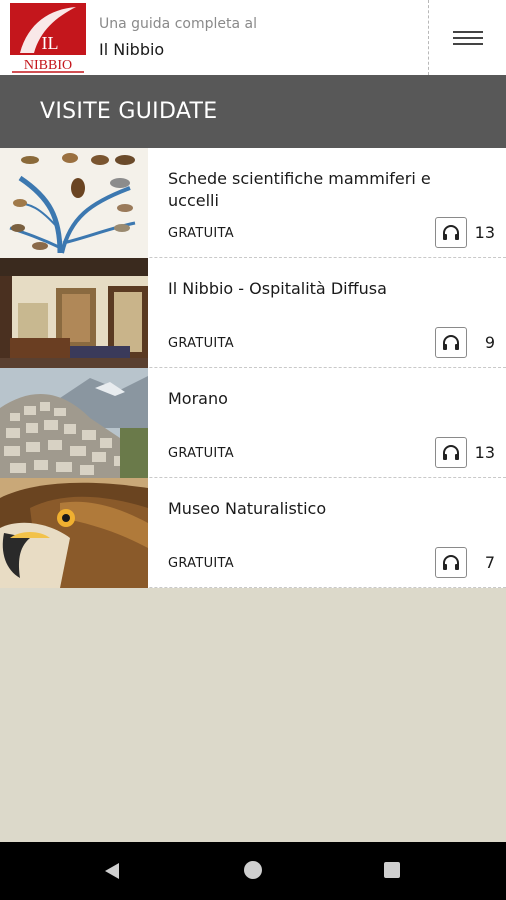 Image resolution: width=506 pixels, height=900 pixels. Describe the element at coordinates (299, 189) in the screenshot. I see `tour-title: Schede scientifiche mammiferi e uccelli` at that location.